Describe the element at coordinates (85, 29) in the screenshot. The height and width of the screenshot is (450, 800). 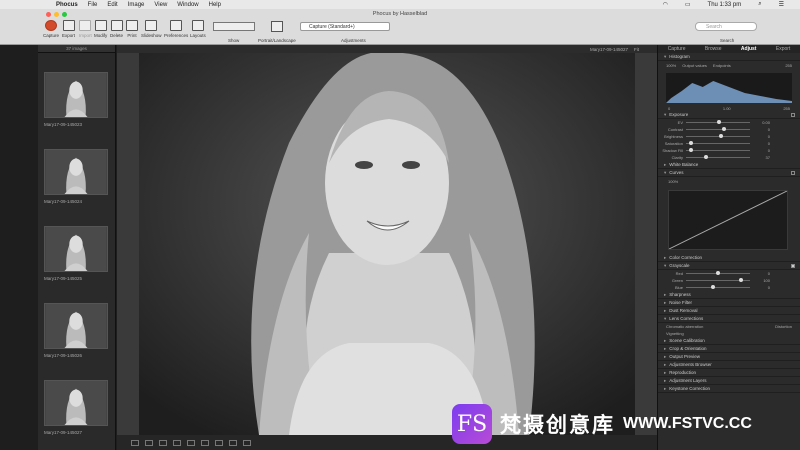
I see `import-button: Import` at that location.